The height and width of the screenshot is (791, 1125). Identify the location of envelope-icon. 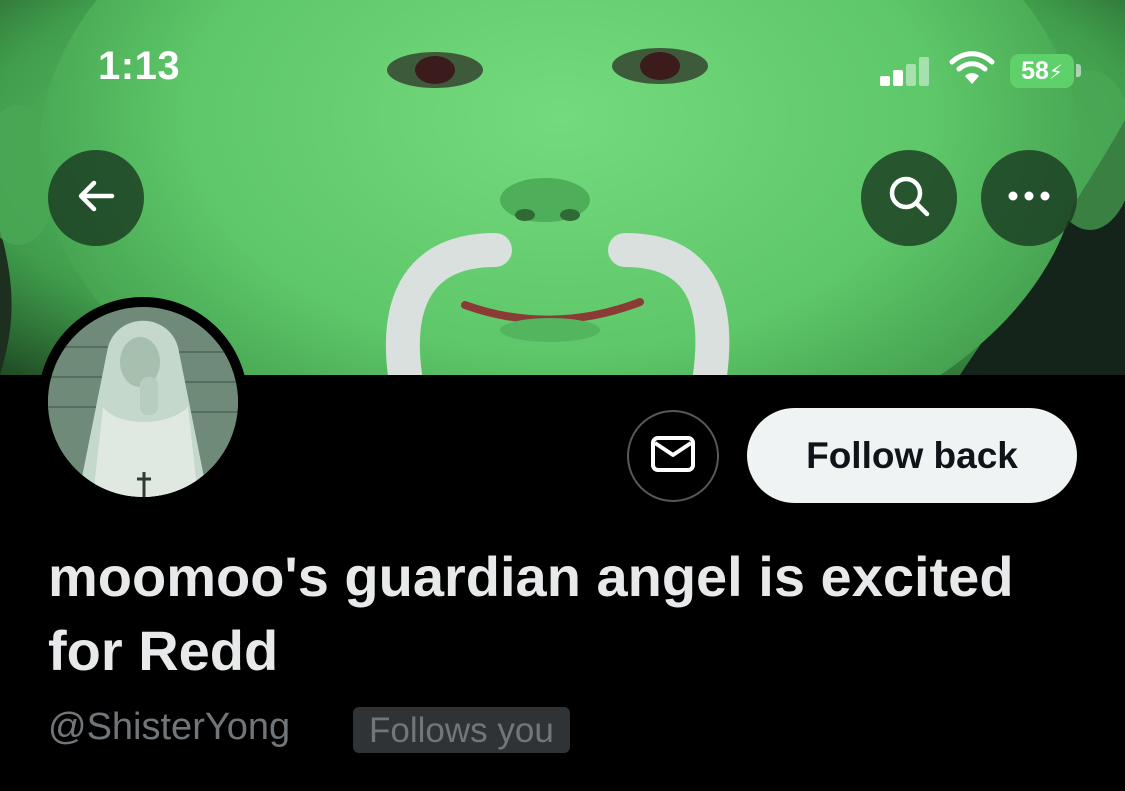
(673, 456).